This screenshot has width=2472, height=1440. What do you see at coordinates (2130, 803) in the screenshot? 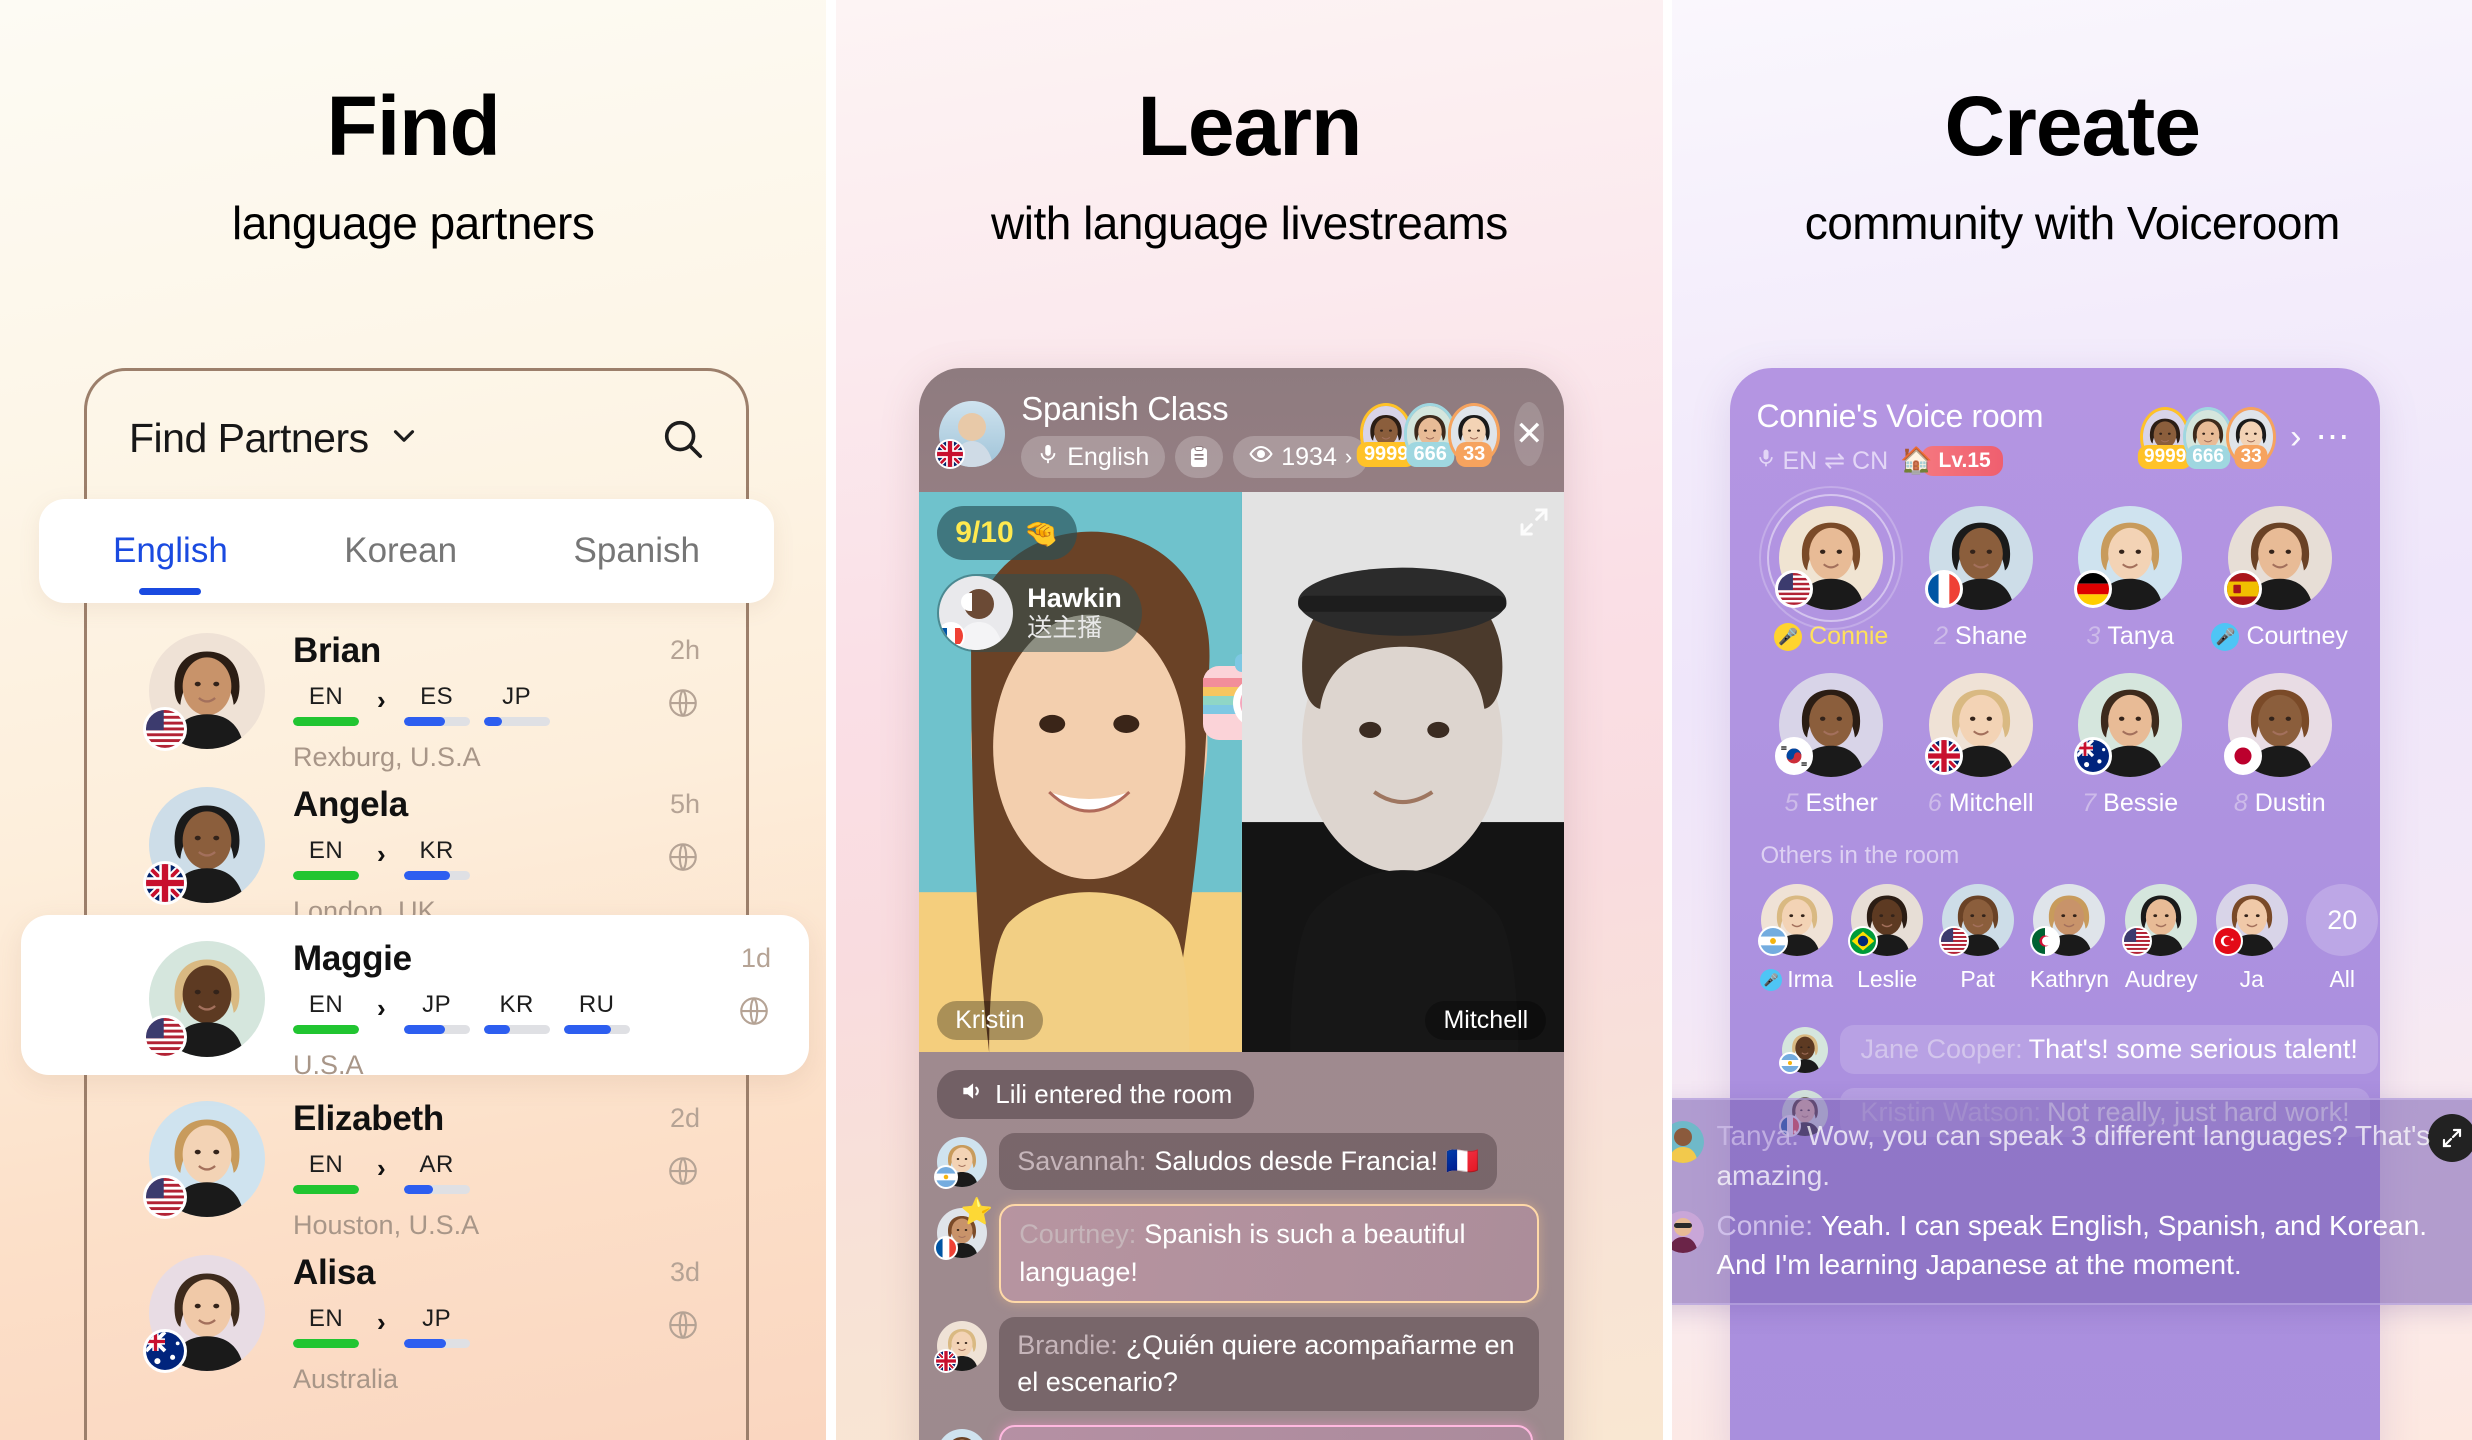
I see `seat-label: 7 Bessie` at bounding box center [2130, 803].